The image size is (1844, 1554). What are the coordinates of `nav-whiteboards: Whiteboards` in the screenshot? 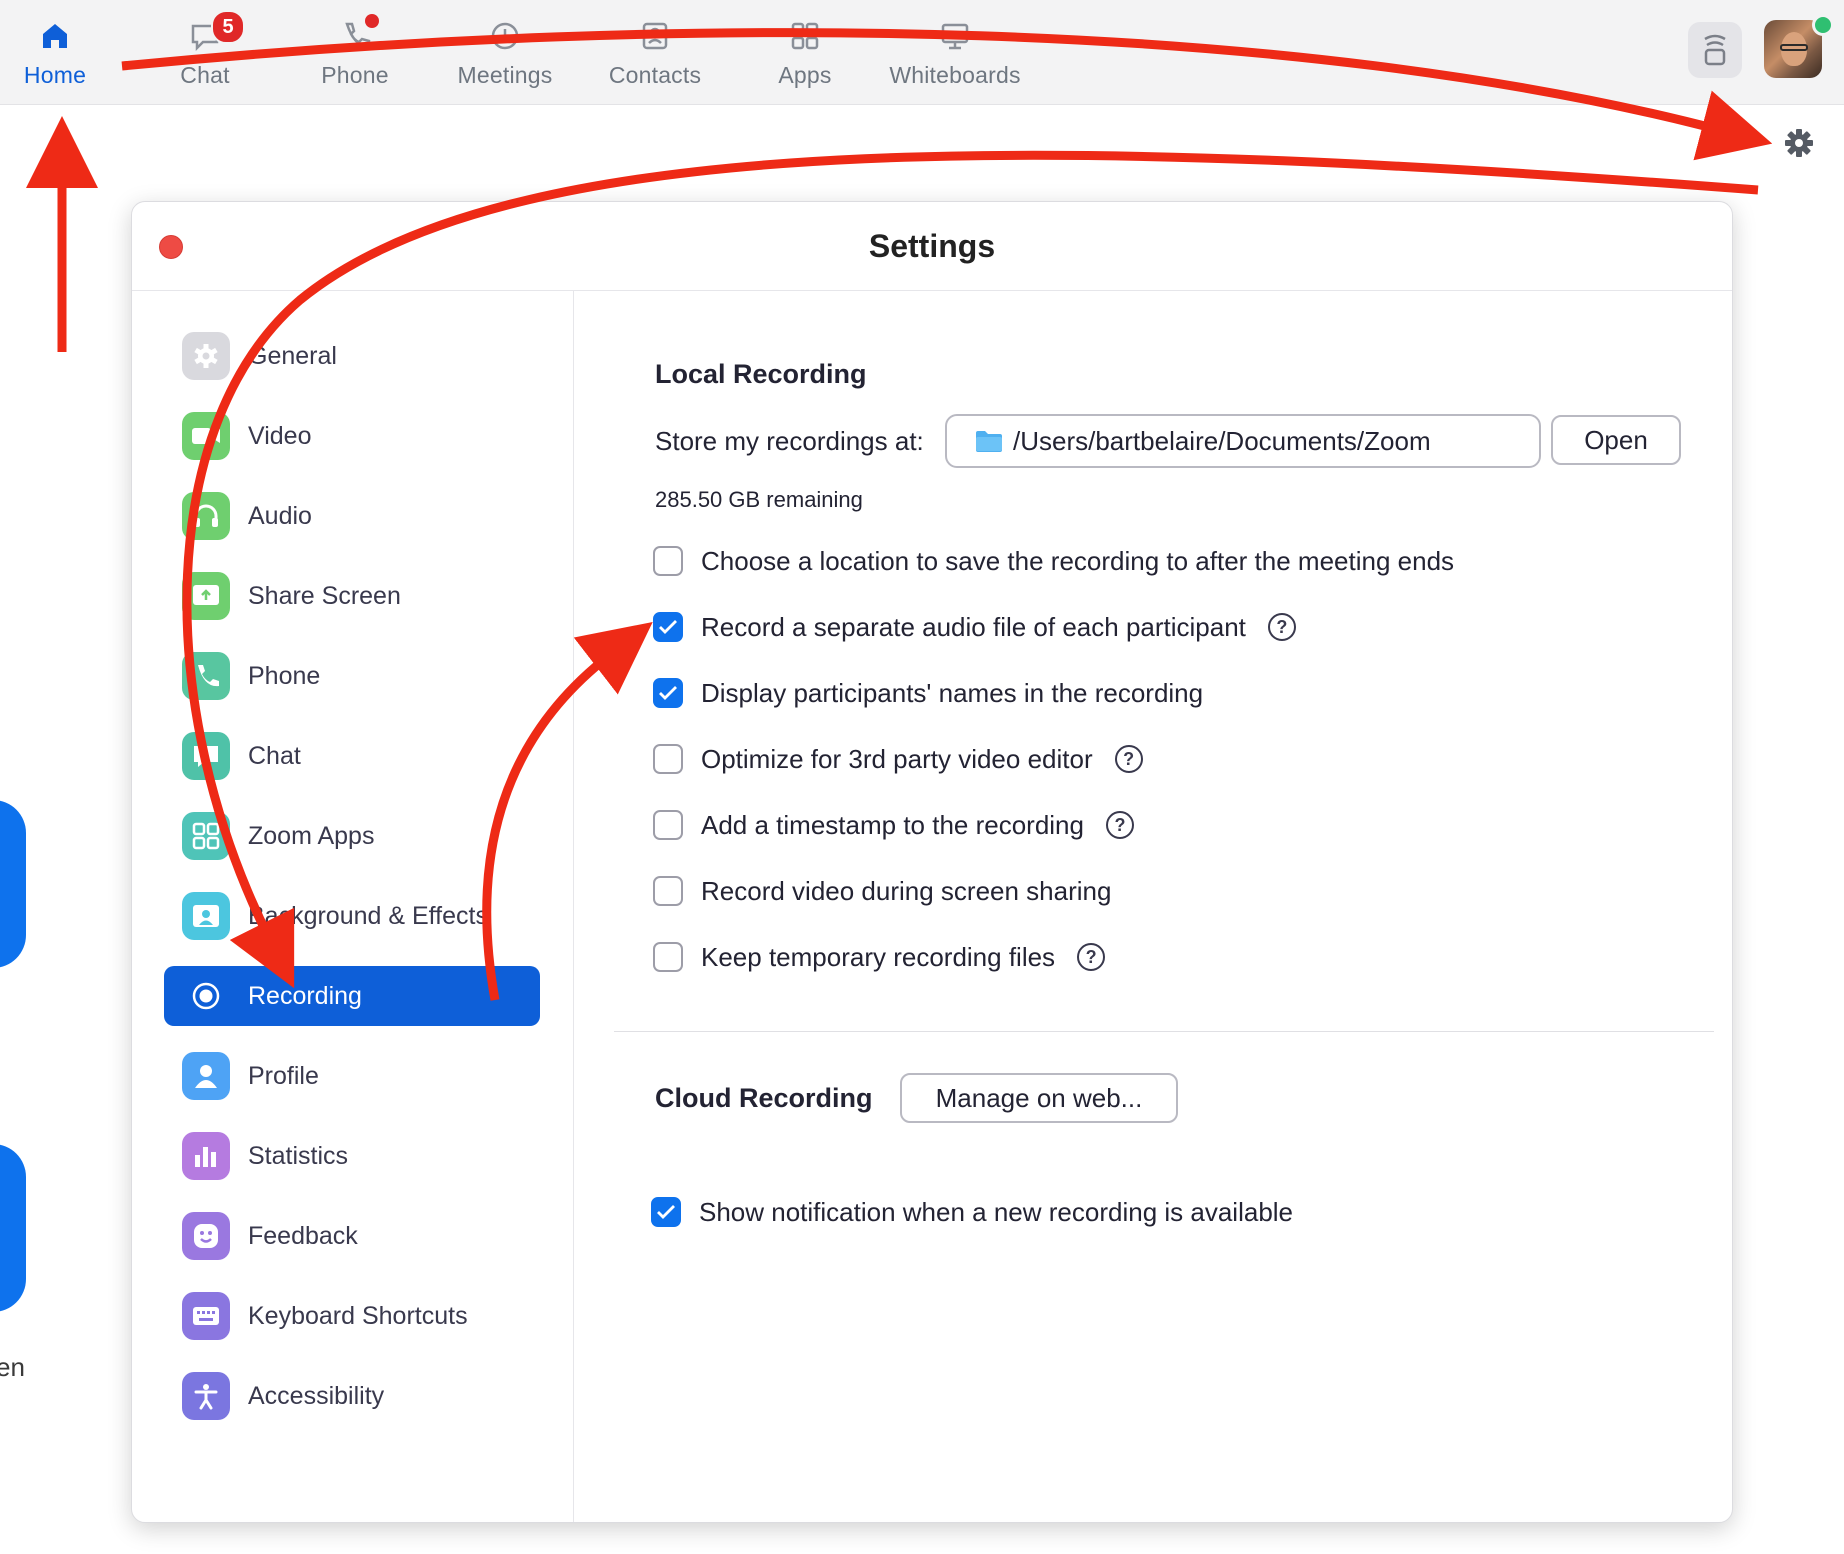 It's located at (955, 52).